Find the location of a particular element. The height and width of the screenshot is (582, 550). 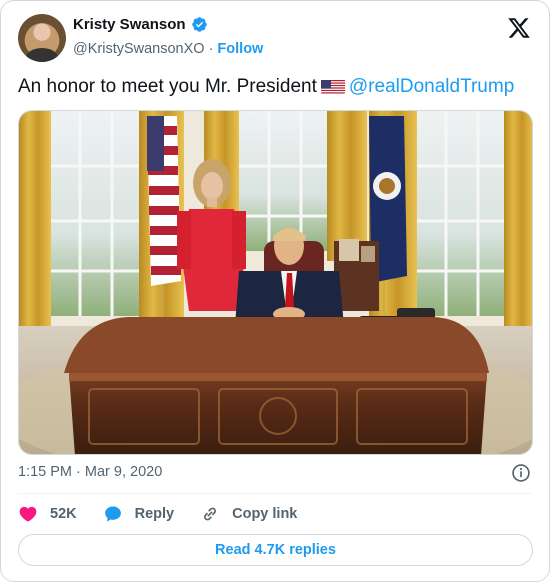

us-flag-icon is located at coordinates (332, 86).